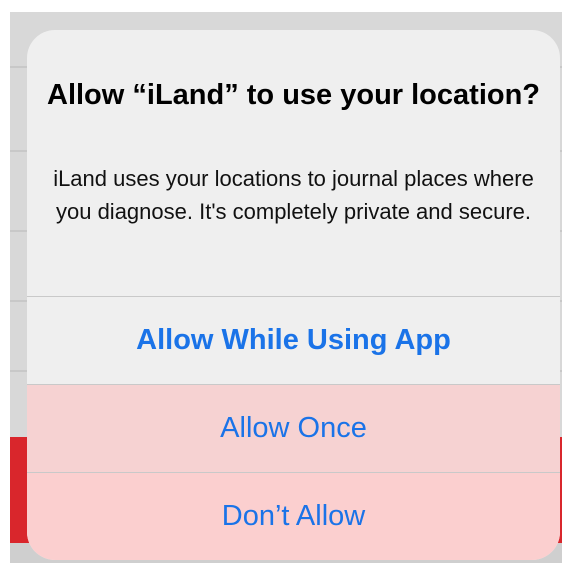 This screenshot has height=571, width=572. I want to click on allow-once-button: Allow Once, so click(293, 428).